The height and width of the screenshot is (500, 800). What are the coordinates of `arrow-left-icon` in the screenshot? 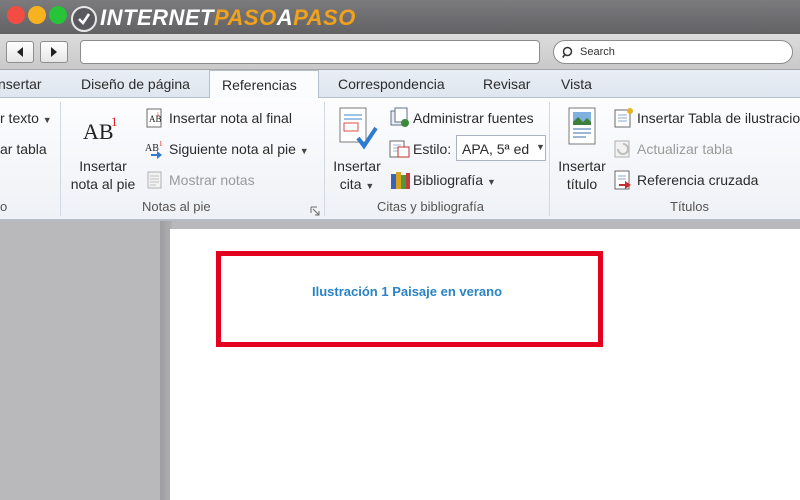 It's located at (20, 52).